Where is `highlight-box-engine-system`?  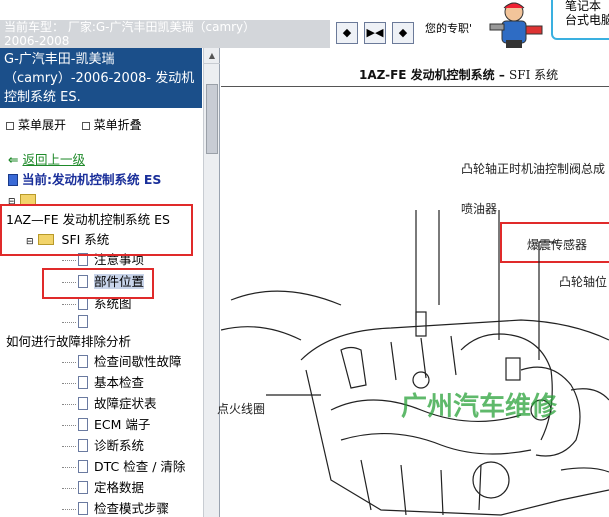
highlight-box-engine-system is located at coordinates (96, 230).